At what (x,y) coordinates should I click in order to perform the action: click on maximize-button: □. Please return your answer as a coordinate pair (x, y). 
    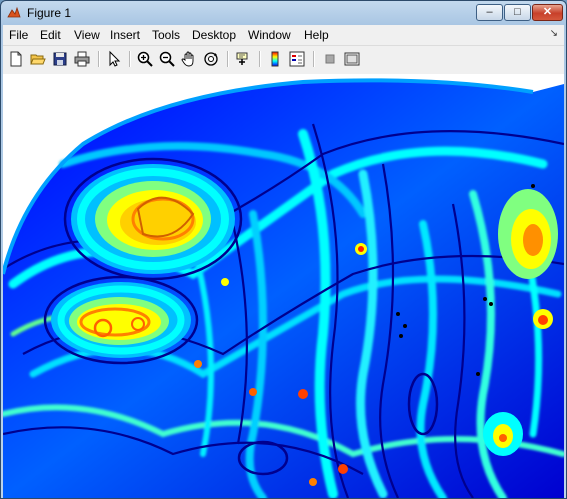
    Looking at the image, I should click on (517, 12).